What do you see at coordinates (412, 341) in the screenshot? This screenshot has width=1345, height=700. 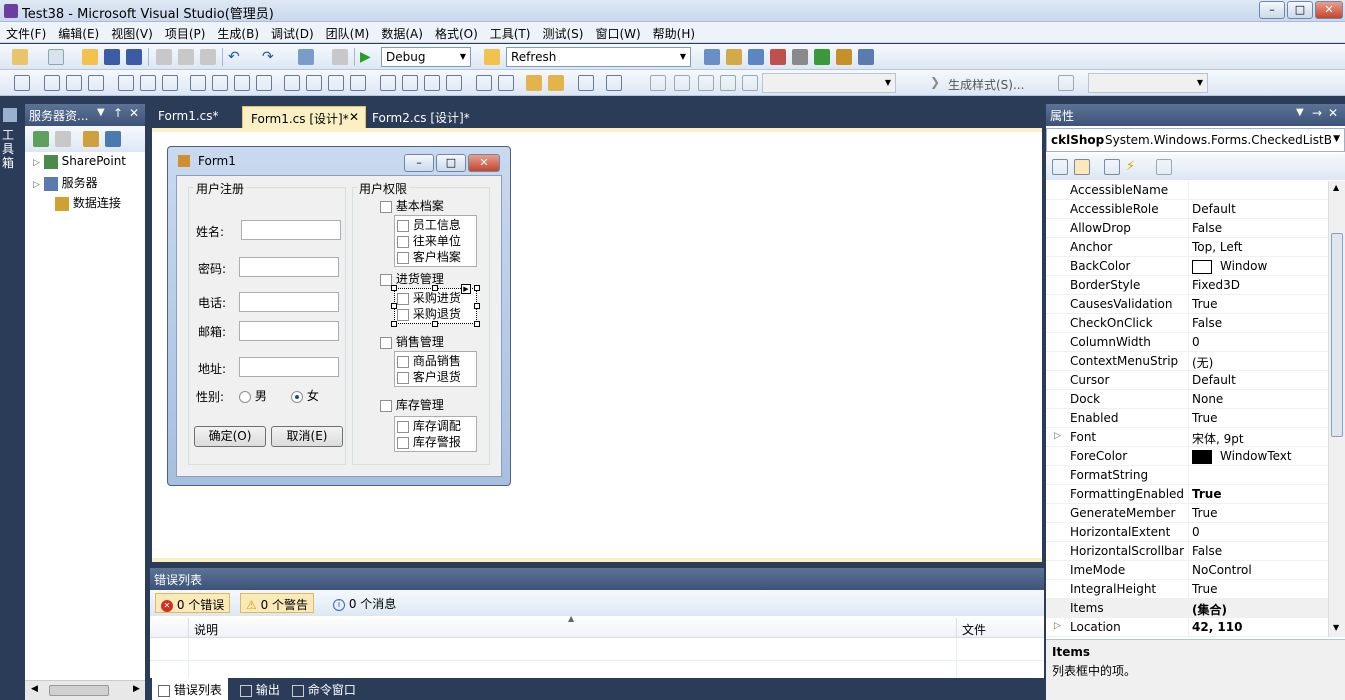 I see `checkbox-sales-mgmt: 销售管理` at bounding box center [412, 341].